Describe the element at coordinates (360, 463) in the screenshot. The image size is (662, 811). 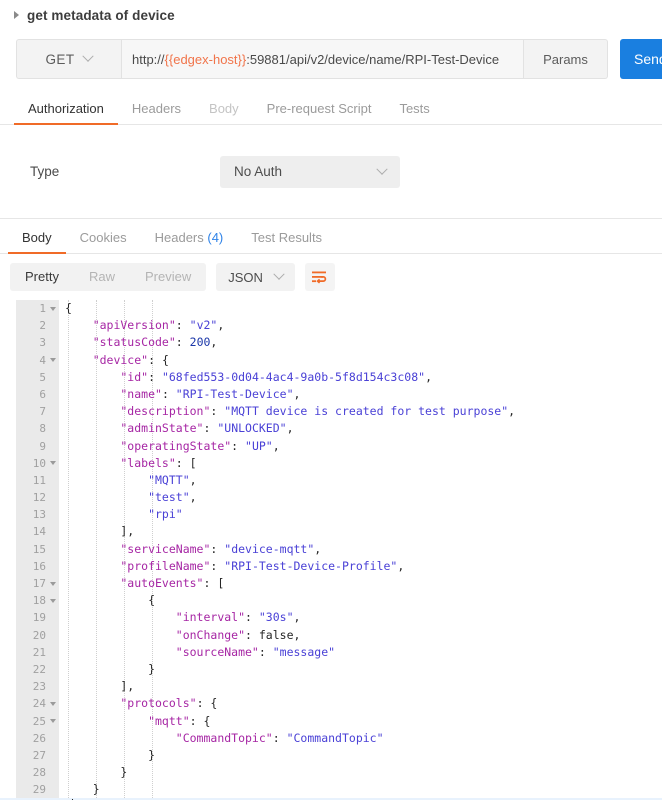
I see `code-line-source: "labels": [` at that location.